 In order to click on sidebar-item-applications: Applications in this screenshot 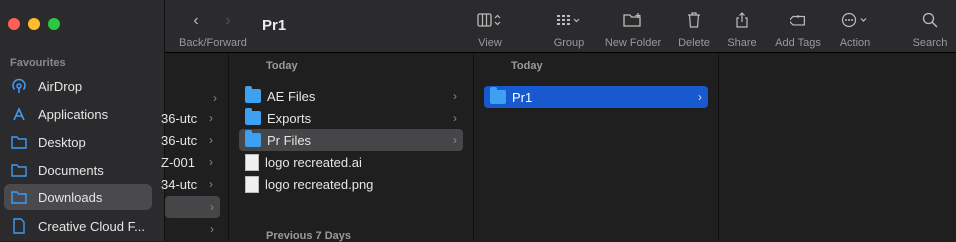, I will do `click(78, 114)`.